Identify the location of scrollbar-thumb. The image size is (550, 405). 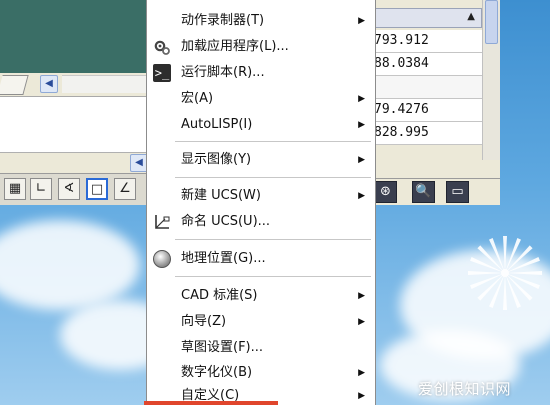
(491, 22).